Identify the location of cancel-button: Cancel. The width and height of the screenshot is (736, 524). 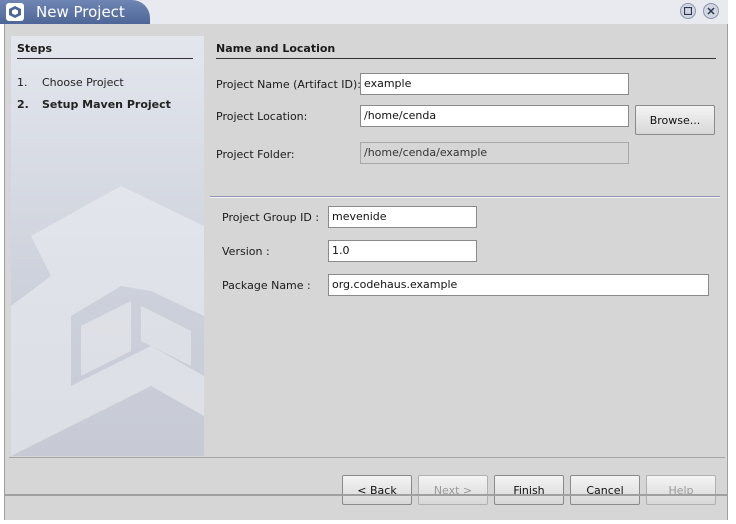
(605, 490).